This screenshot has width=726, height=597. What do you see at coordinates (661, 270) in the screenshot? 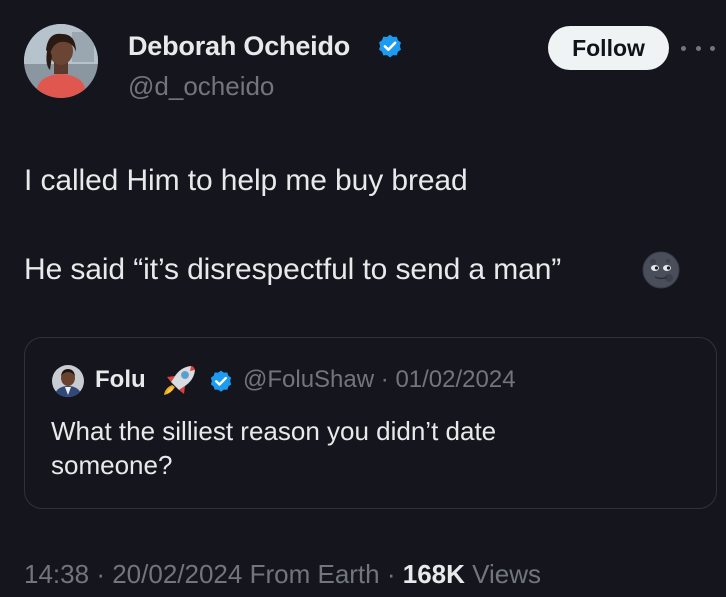
I see `new-moon-face-emoji-icon` at bounding box center [661, 270].